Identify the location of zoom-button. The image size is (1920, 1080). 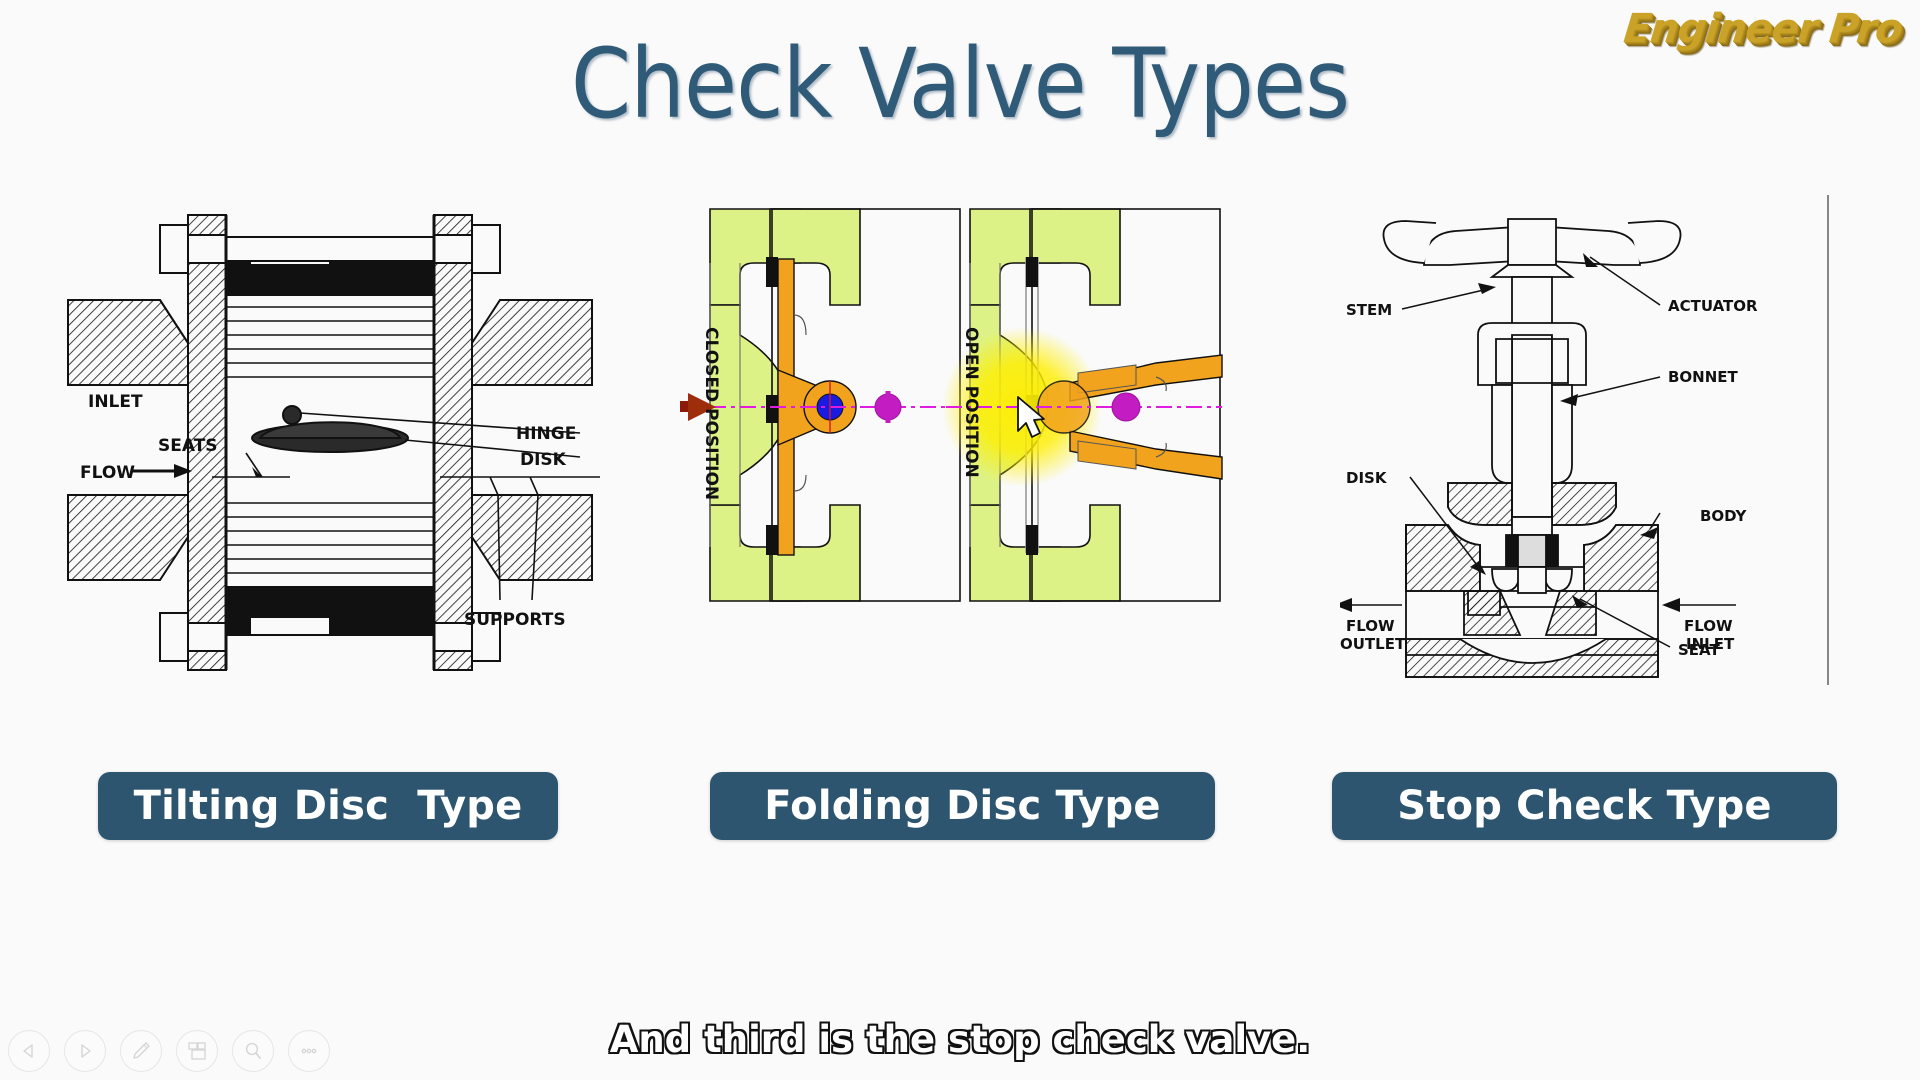
(253, 1051).